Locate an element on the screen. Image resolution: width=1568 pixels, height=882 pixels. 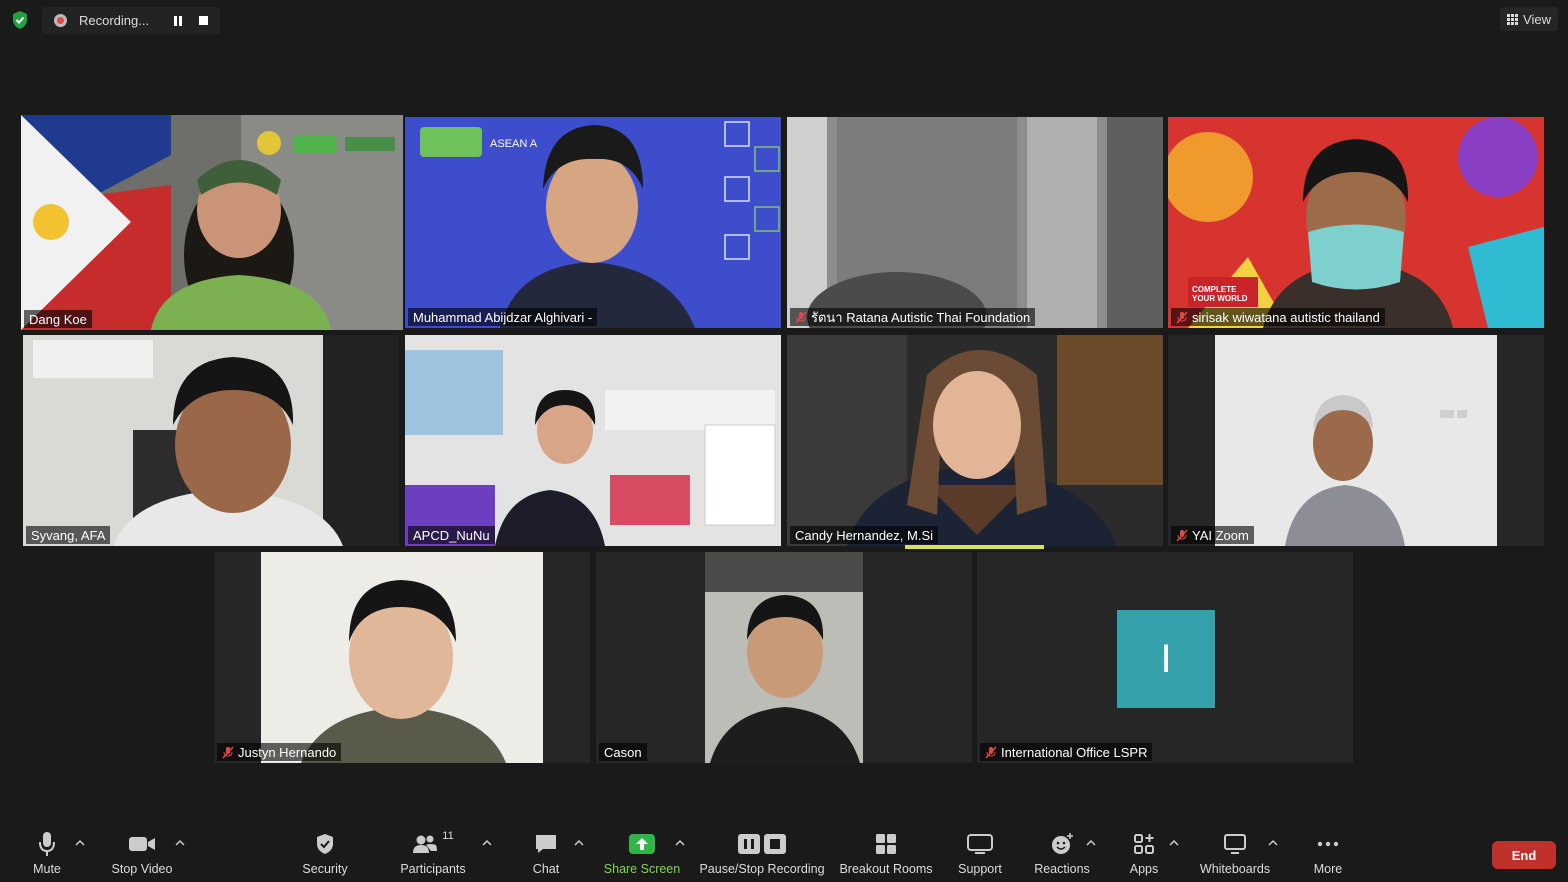
breakout-rooms-label: Breakout Rooms is located at coordinates (886, 869).